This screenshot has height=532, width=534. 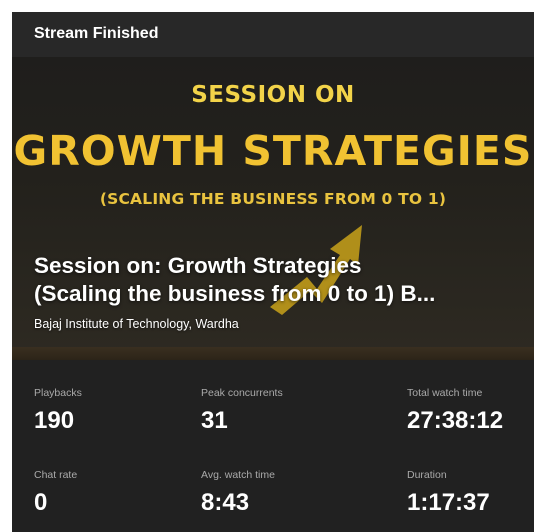 What do you see at coordinates (96, 33) in the screenshot?
I see `card-title: Stream Finished` at bounding box center [96, 33].